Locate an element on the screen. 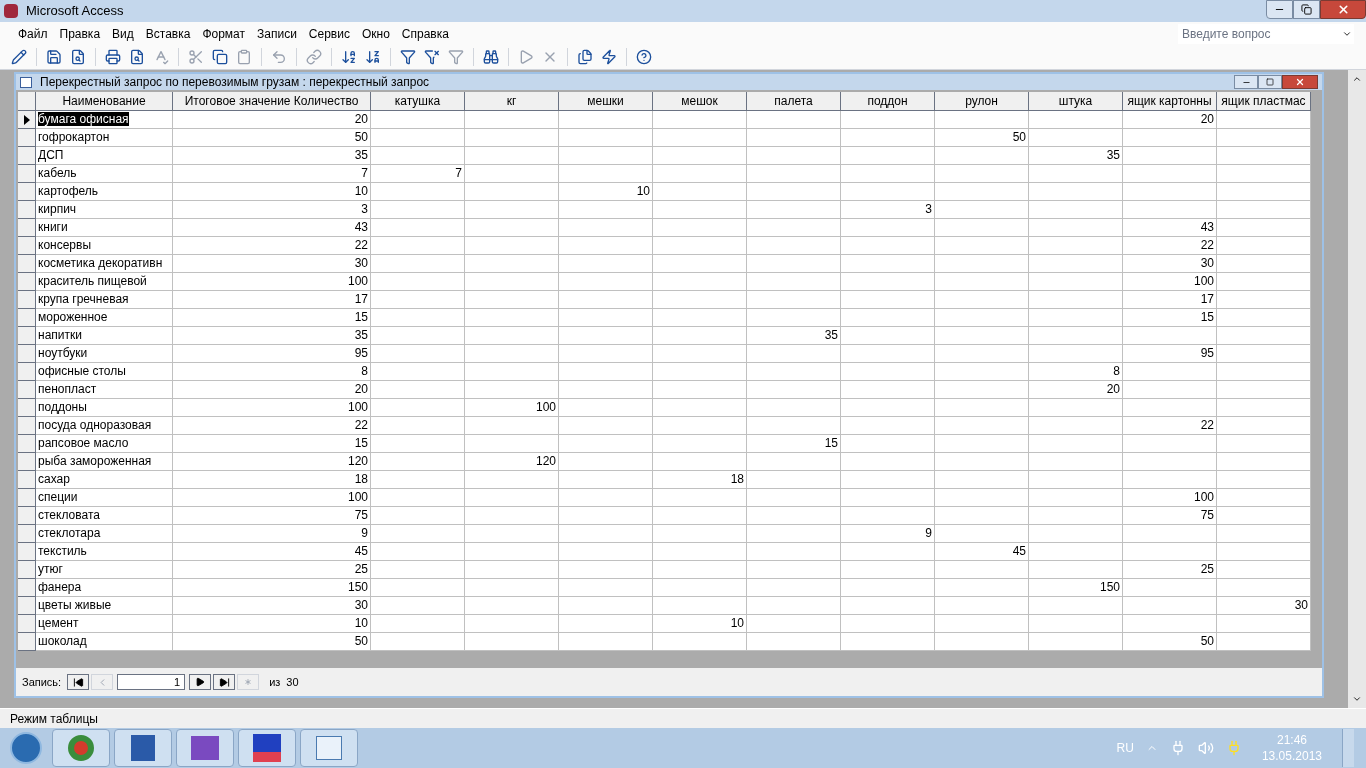 The height and width of the screenshot is (768, 1366). table-cell: мороженное is located at coordinates (104, 318).